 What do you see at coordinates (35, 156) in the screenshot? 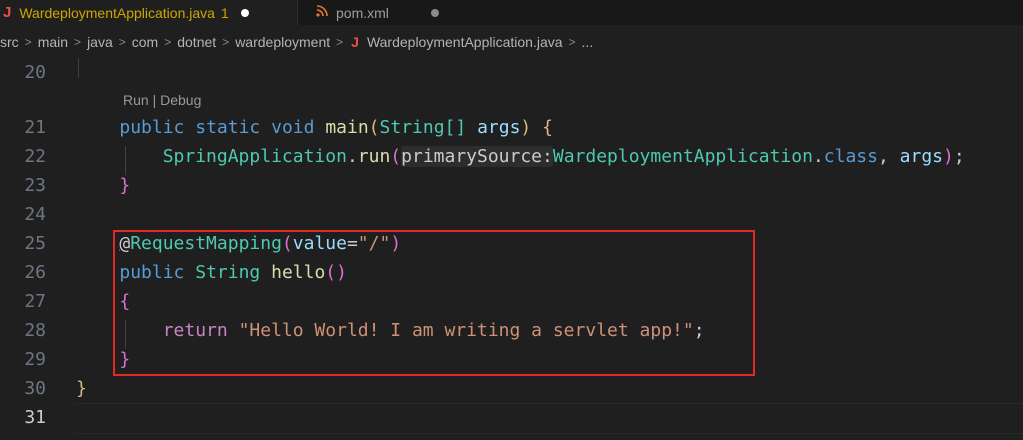
I see `line-number: 22` at bounding box center [35, 156].